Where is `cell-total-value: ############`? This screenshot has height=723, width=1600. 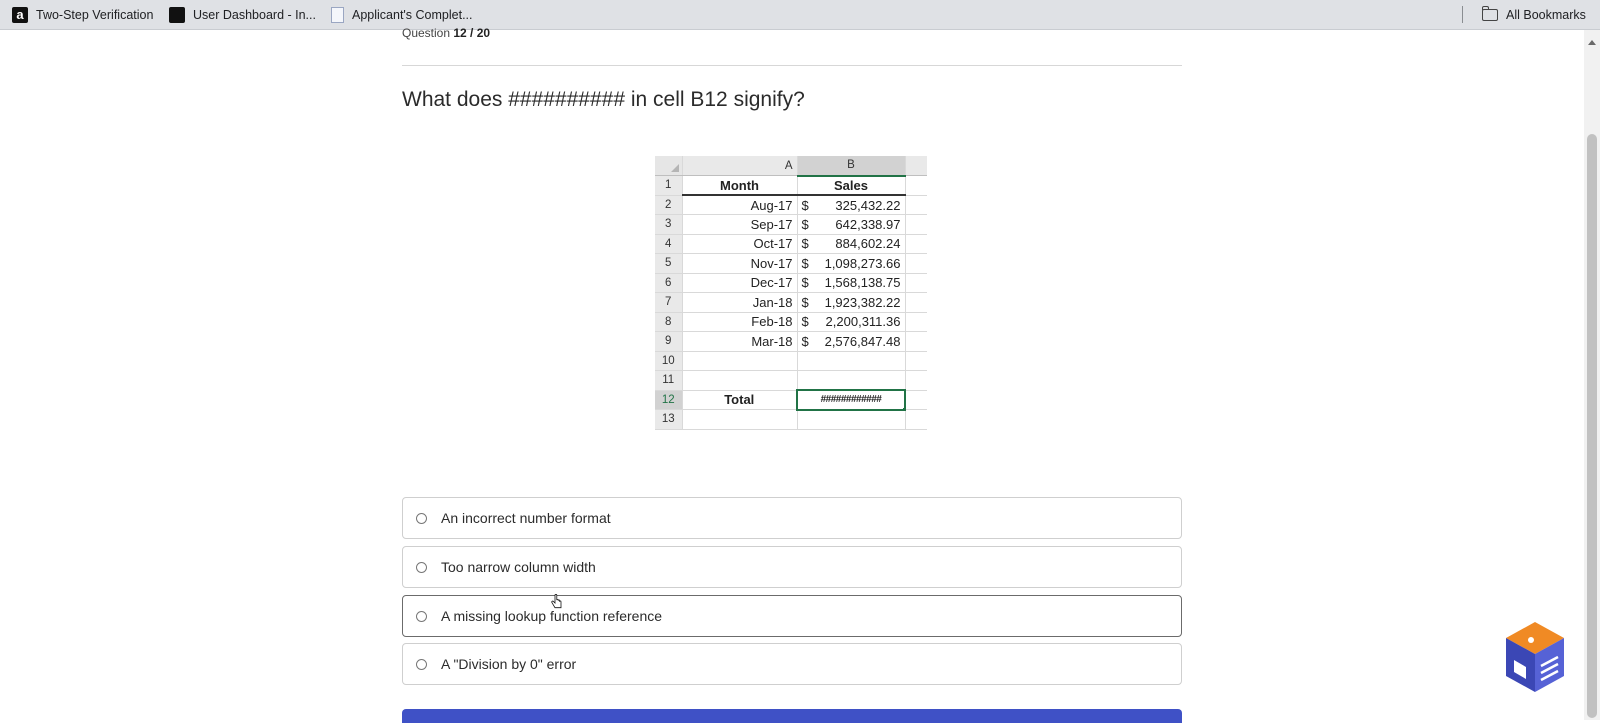 cell-total-value: ############ is located at coordinates (851, 400).